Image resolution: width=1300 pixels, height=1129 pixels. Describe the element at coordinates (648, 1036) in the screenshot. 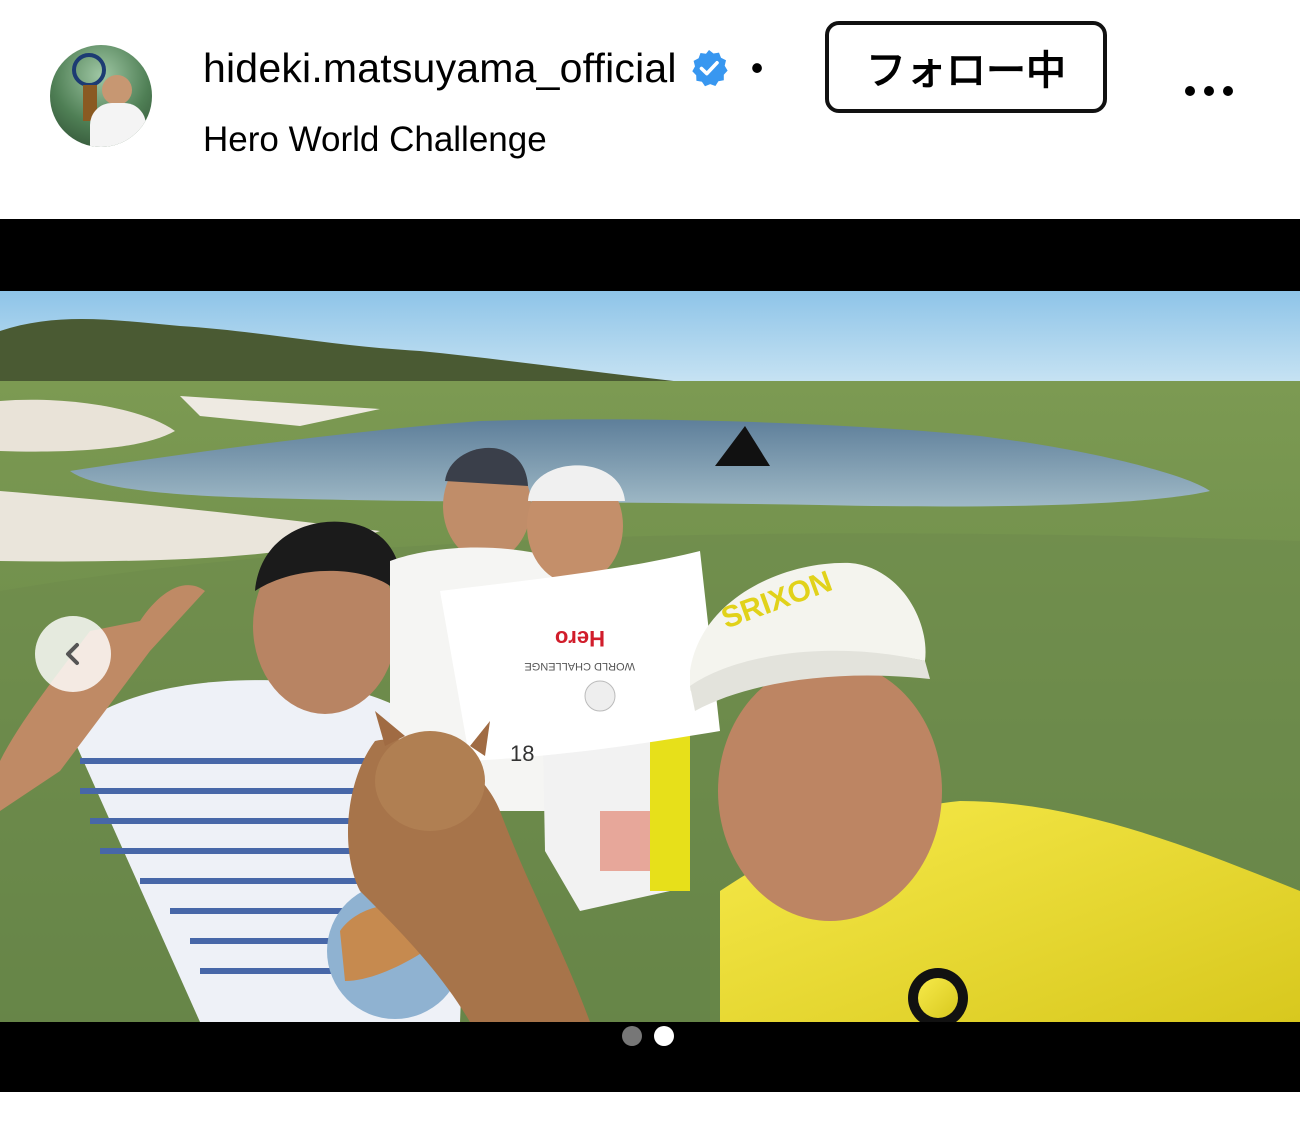

I see `carousel-pagination` at that location.